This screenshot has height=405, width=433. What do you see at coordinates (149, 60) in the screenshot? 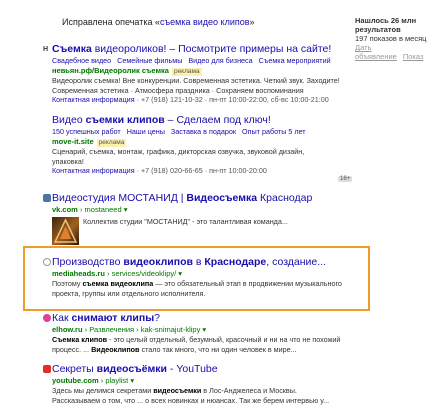
I see `sitelink: Семейные фильмы` at bounding box center [149, 60].